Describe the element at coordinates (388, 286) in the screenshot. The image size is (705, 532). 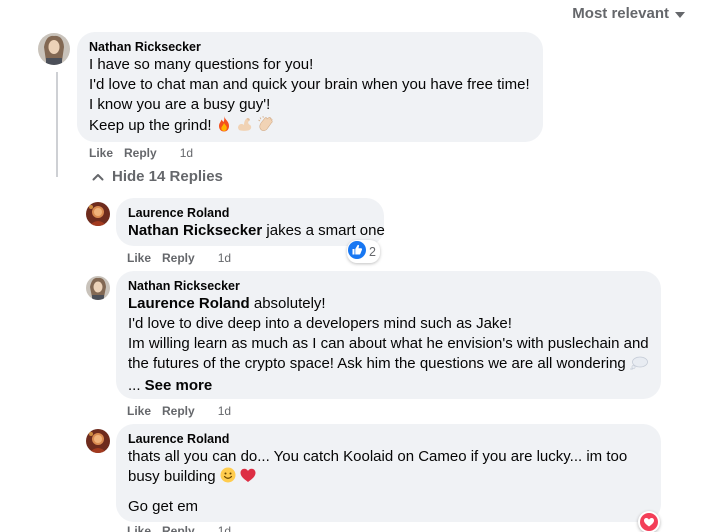
I see `reply-author: Nathan Ricksecker` at that location.